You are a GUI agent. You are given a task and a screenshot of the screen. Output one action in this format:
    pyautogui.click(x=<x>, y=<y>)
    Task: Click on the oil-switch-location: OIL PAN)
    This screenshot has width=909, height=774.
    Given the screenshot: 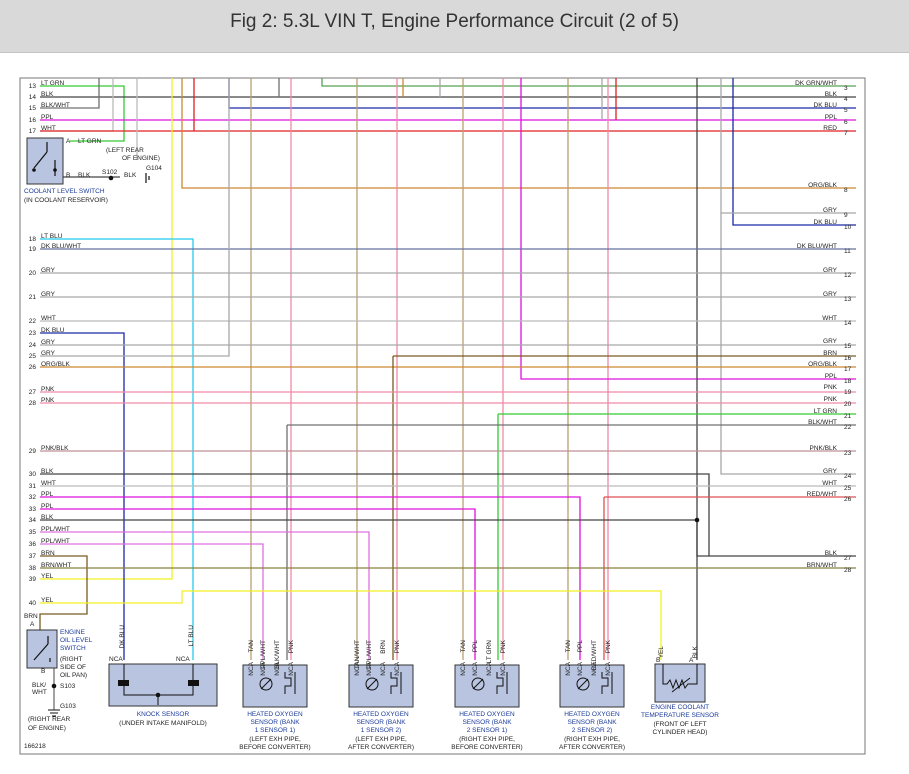 What is the action you would take?
    pyautogui.click(x=73, y=675)
    